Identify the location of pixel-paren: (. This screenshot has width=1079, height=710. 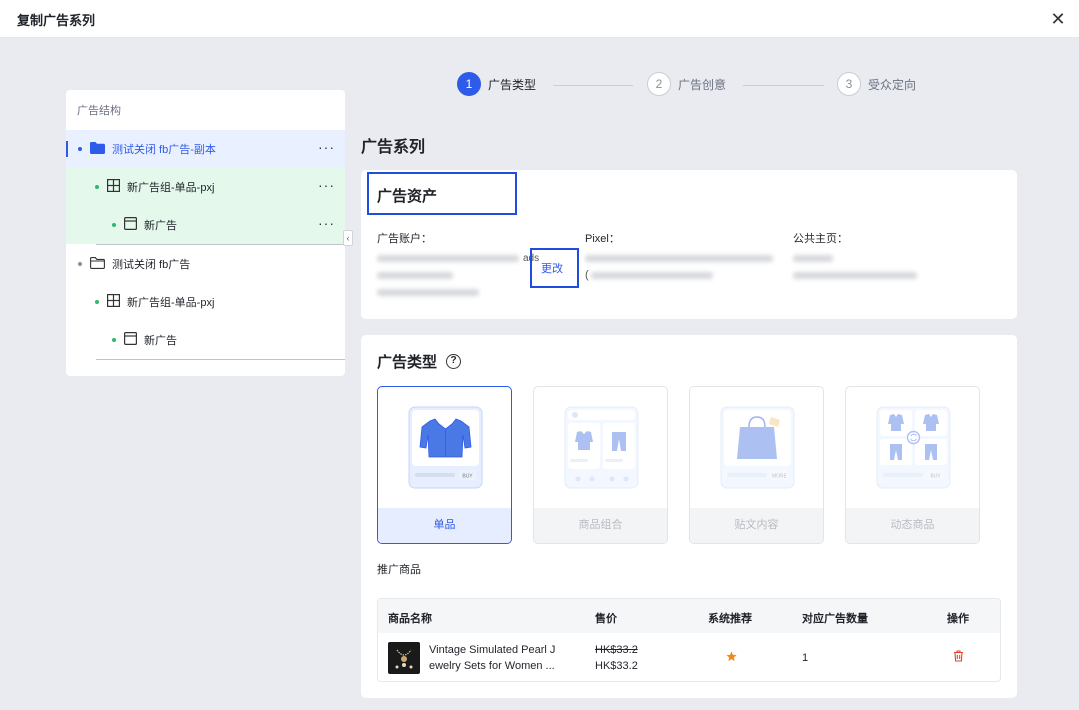
(587, 275).